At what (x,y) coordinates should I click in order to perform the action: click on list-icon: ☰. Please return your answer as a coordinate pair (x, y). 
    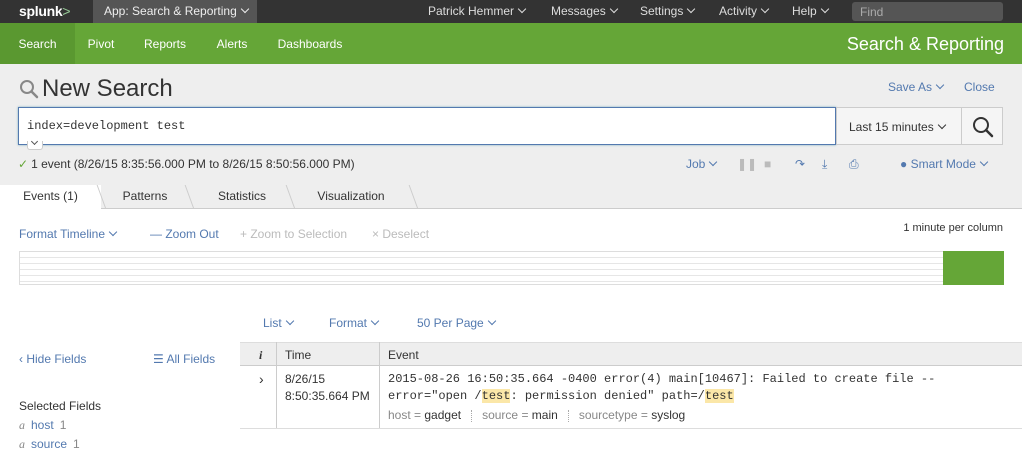
    Looking at the image, I should click on (160, 359).